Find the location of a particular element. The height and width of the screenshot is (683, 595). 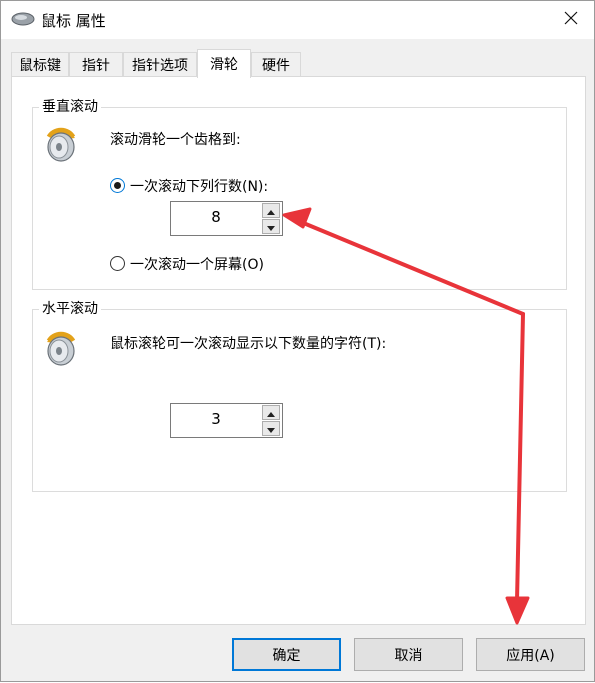

chars-spin-buttons is located at coordinates (271, 420).